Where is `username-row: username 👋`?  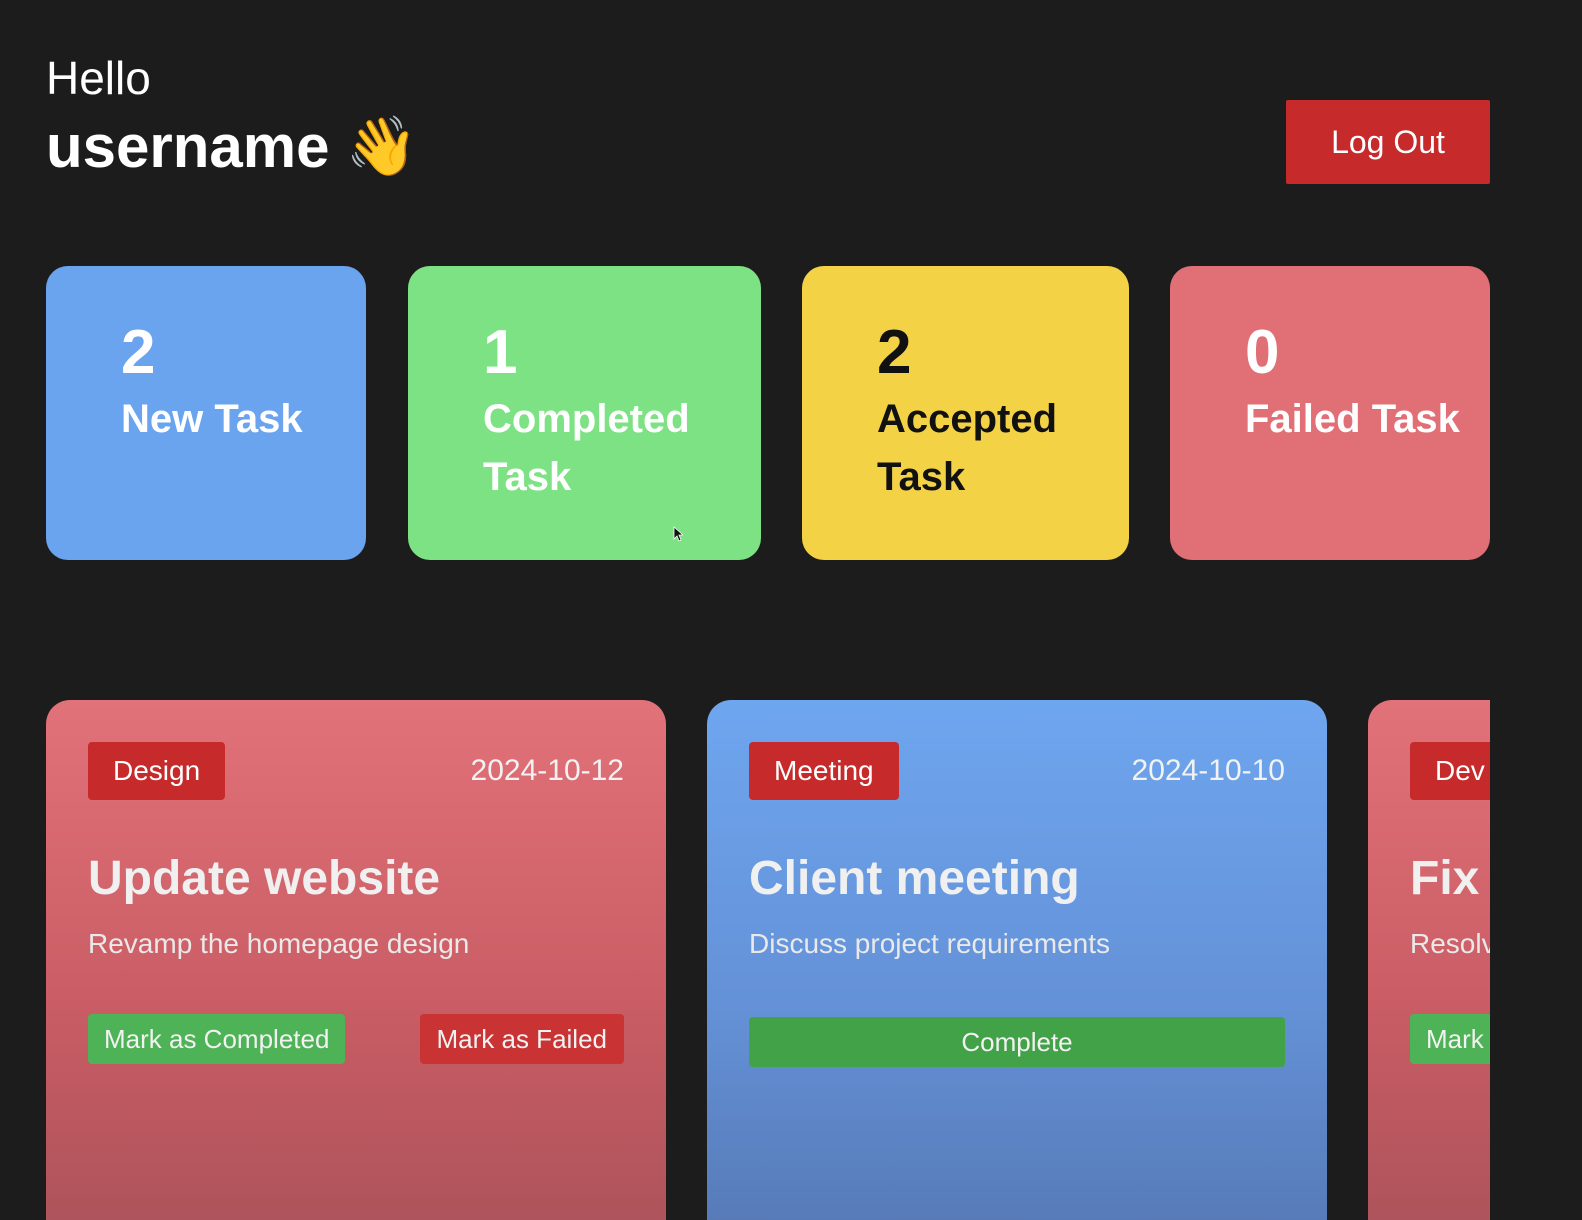
username-row: username 👋 is located at coordinates (232, 147).